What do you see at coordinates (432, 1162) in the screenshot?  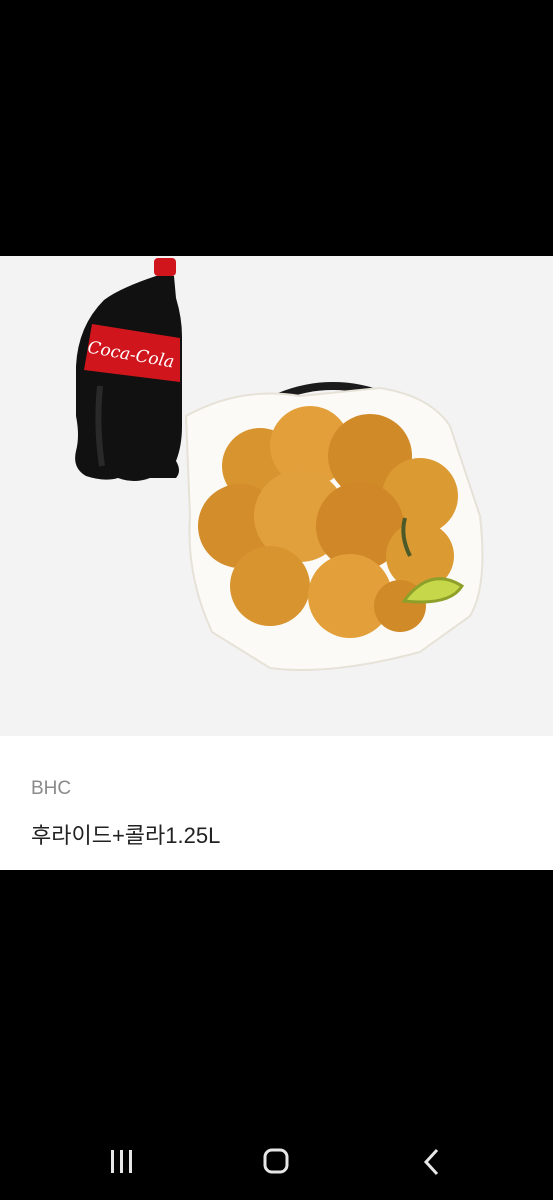 I see `back-icon` at bounding box center [432, 1162].